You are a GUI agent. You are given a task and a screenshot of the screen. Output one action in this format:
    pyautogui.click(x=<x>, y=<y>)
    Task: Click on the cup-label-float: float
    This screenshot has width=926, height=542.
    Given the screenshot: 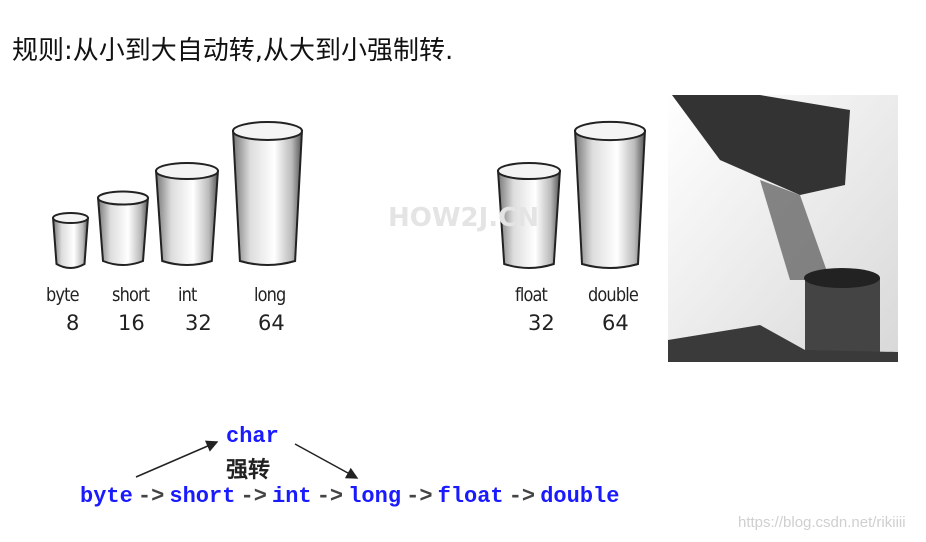 What is the action you would take?
    pyautogui.click(x=531, y=295)
    